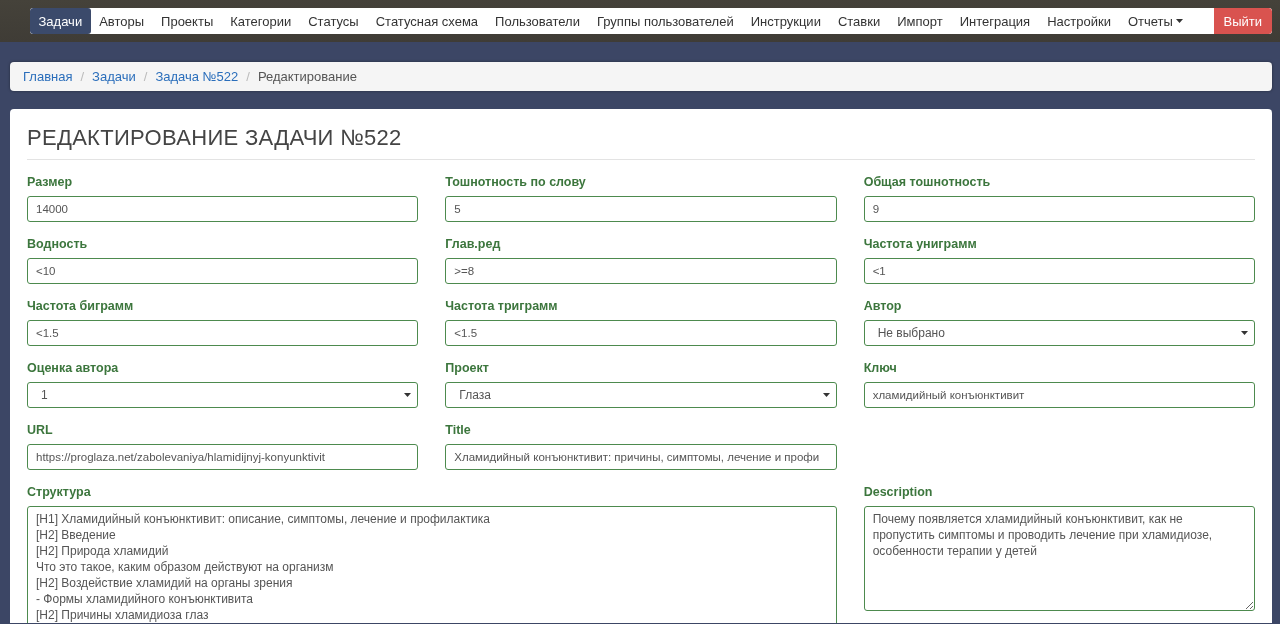 This screenshot has width=1280, height=624. Describe the element at coordinates (641, 457) in the screenshot. I see `text-field: Хламидийный конъюнктивит: причины, симптомы, лечение и профи` at that location.